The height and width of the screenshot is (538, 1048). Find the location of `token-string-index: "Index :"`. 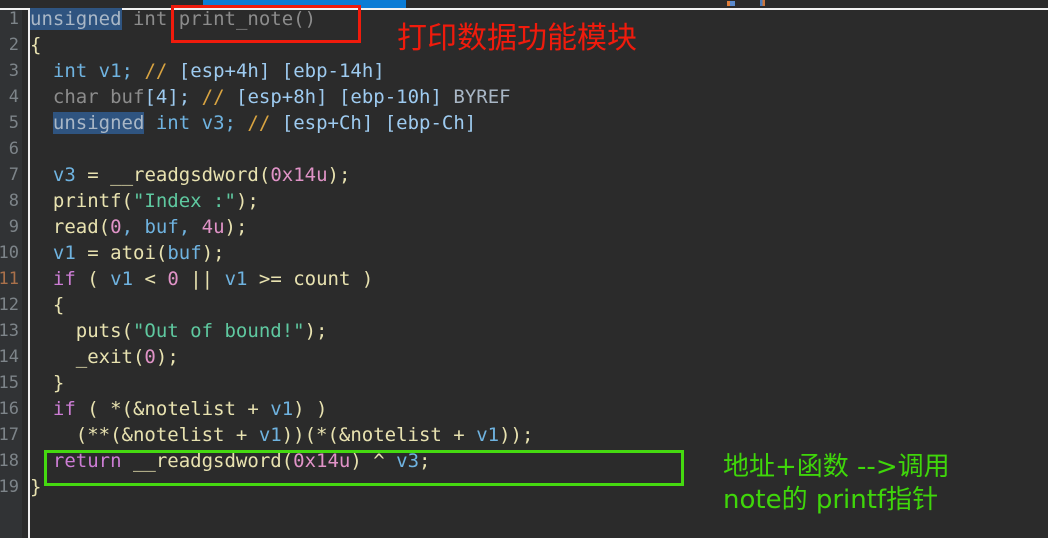

token-string-index: "Index :" is located at coordinates (184, 201).